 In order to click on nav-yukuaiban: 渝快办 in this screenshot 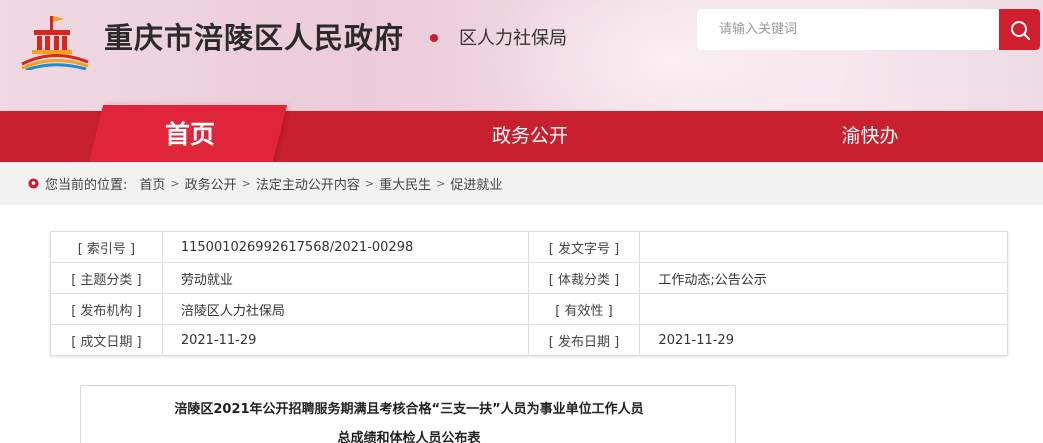, I will do `click(870, 136)`.